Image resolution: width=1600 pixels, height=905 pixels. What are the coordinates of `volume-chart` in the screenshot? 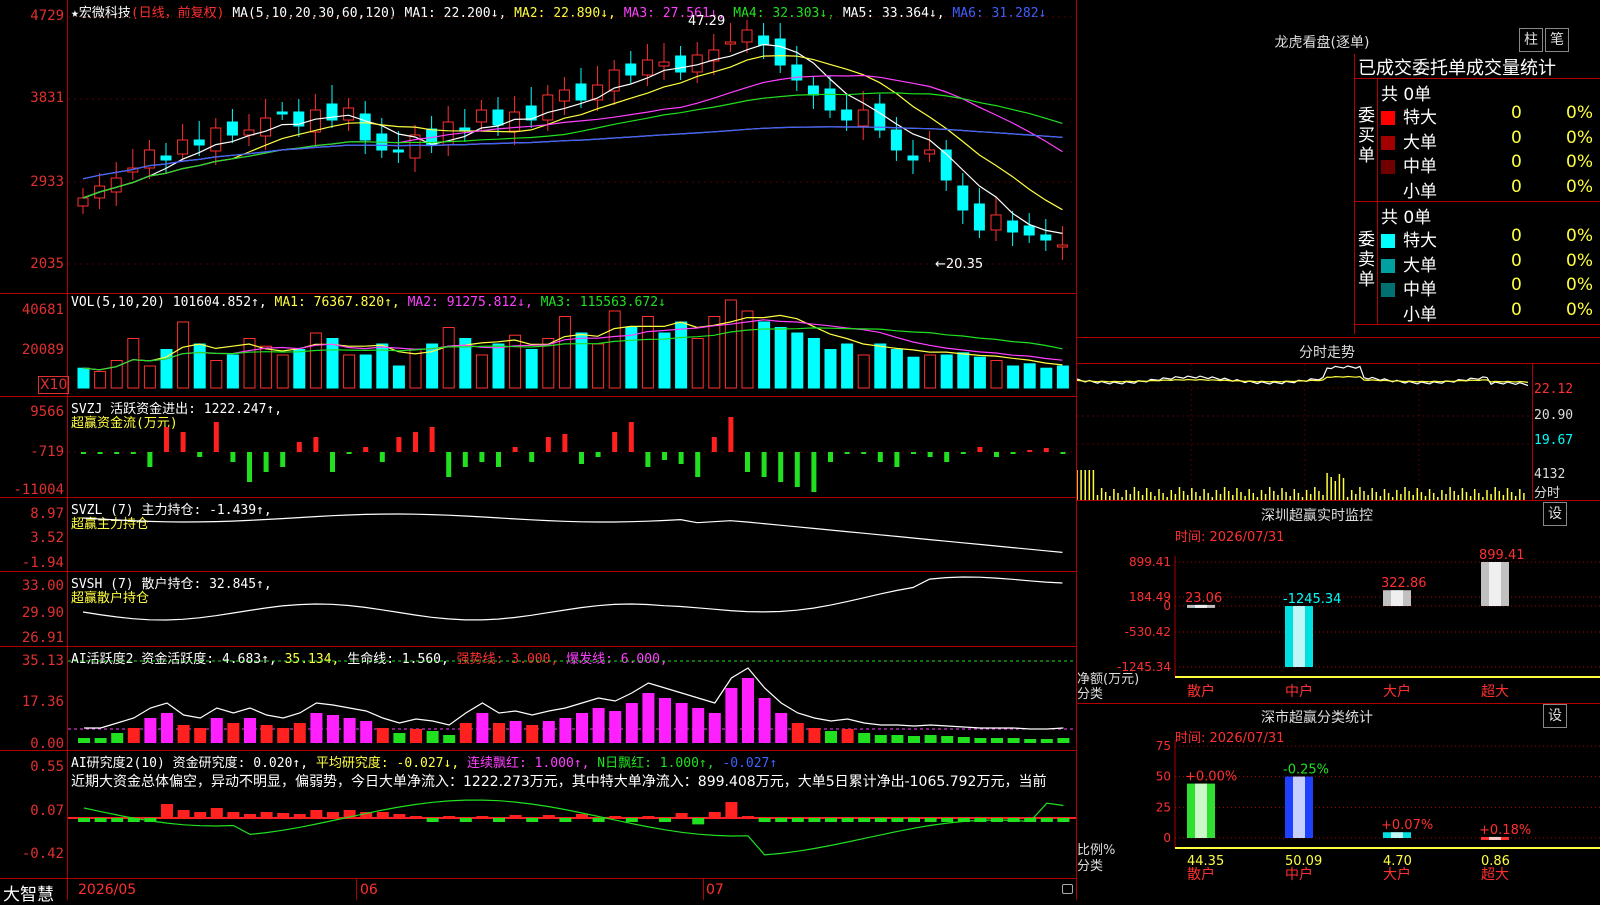 It's located at (572, 345).